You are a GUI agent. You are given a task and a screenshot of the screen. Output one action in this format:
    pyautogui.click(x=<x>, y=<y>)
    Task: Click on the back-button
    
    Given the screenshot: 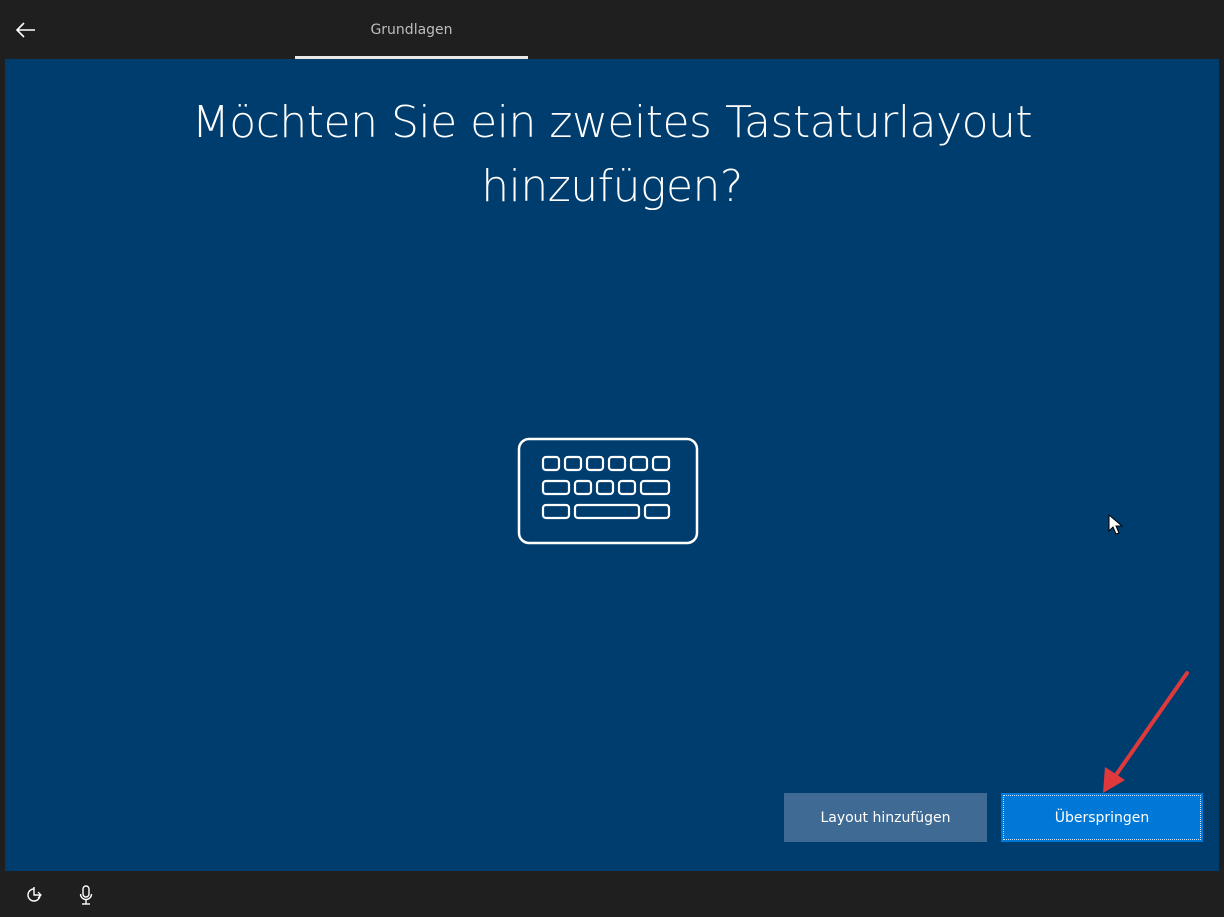 What is the action you would take?
    pyautogui.click(x=26, y=30)
    